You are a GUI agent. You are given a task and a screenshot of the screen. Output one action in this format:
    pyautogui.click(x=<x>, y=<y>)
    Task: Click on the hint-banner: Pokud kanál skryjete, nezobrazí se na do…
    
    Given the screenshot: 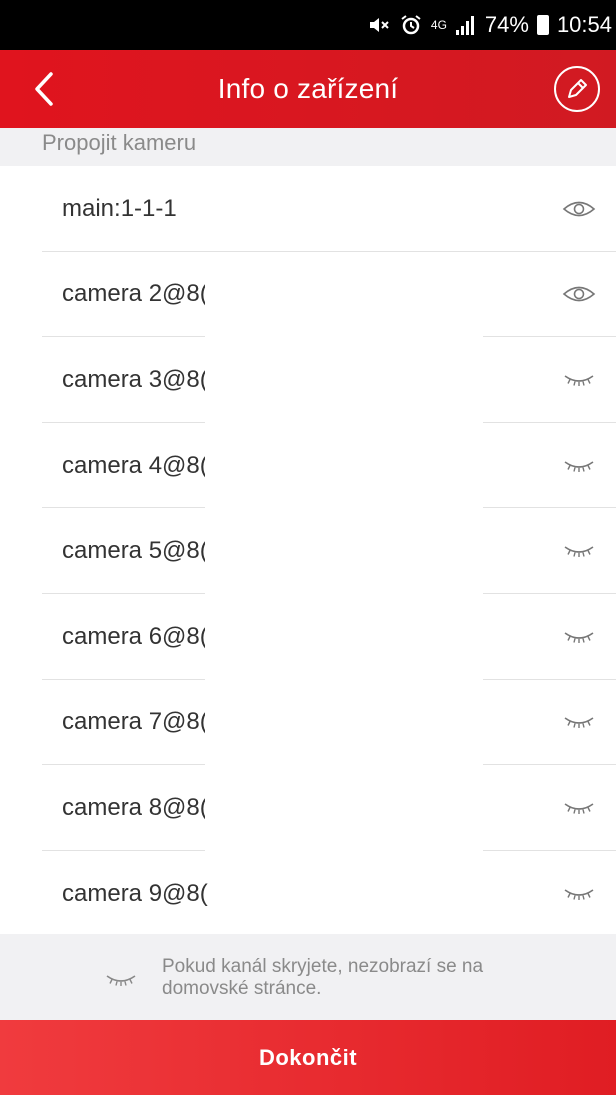 What is the action you would take?
    pyautogui.click(x=308, y=977)
    